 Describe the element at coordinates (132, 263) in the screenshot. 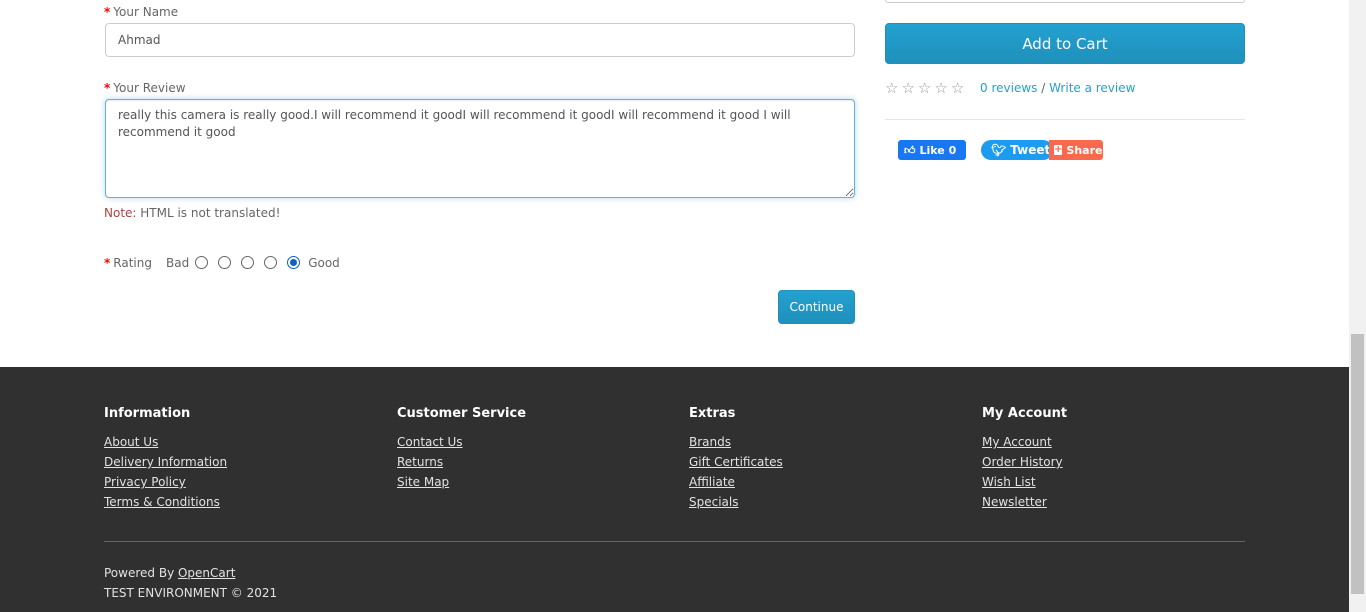

I see `rating-label: Rating` at that location.